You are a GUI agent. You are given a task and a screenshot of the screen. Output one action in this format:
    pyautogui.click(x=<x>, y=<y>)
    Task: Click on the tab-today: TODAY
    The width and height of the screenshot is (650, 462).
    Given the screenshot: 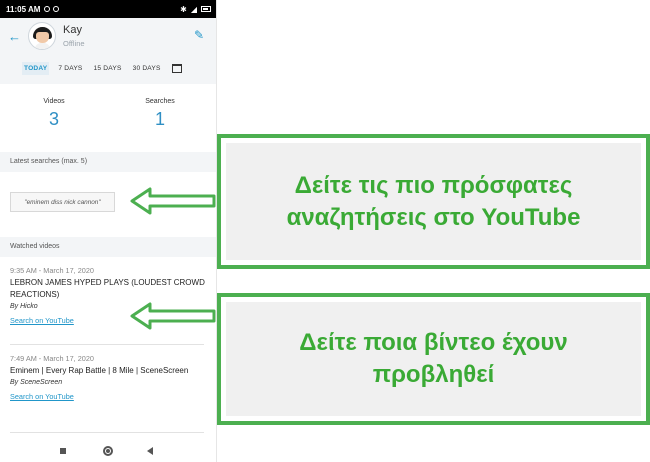 What is the action you would take?
    pyautogui.click(x=36, y=68)
    